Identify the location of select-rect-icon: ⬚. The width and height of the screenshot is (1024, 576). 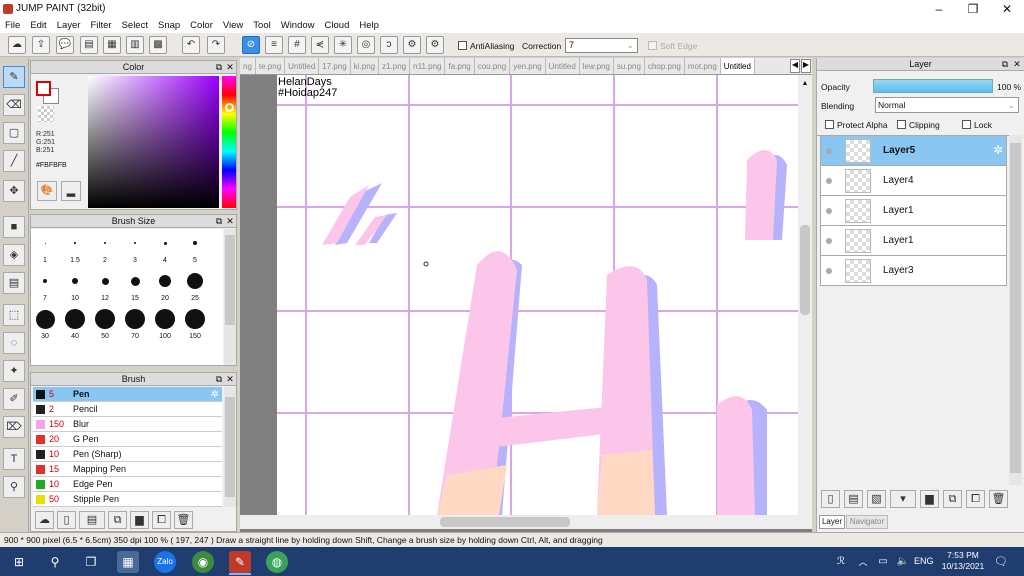
(14, 315).